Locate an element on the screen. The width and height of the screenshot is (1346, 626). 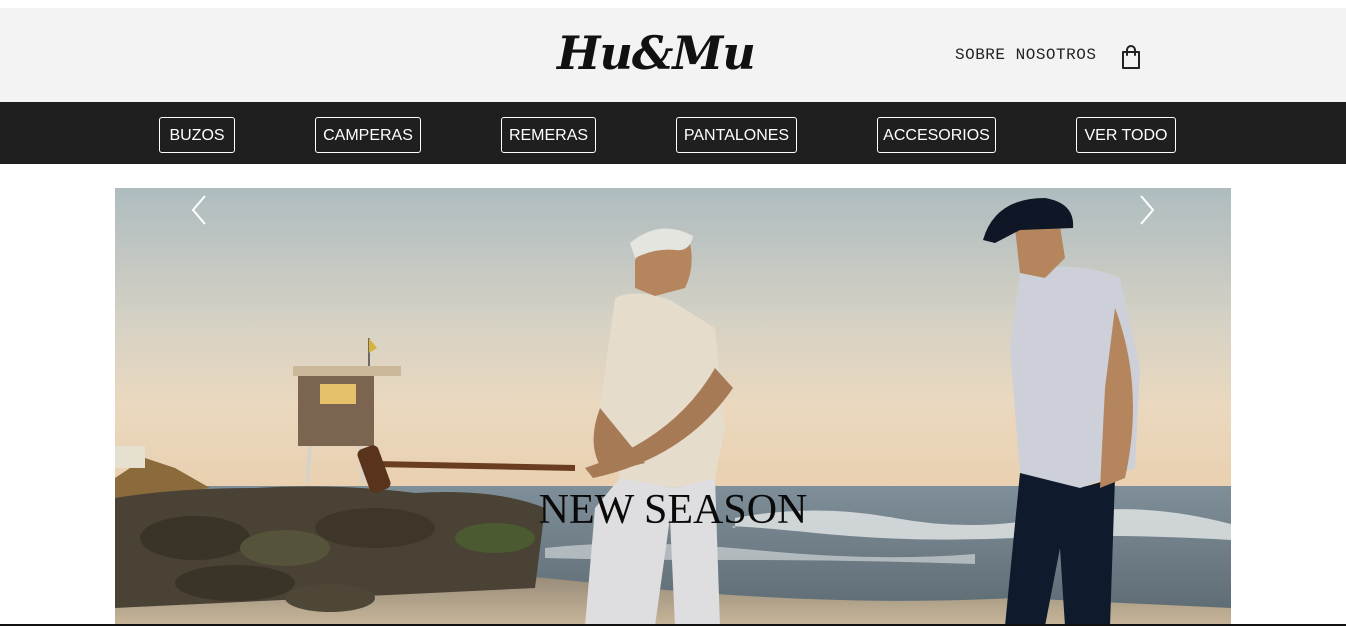
site-logo: Hu&Mu is located at coordinates (656, 53).